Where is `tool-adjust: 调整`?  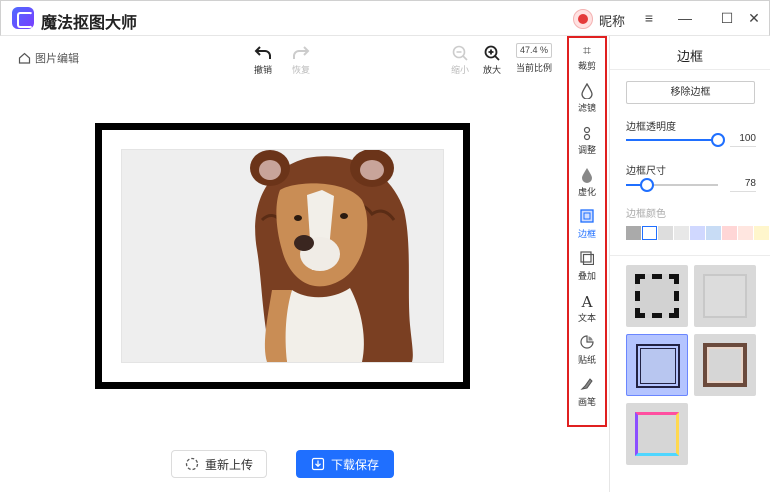 tool-adjust: 调整 is located at coordinates (587, 140).